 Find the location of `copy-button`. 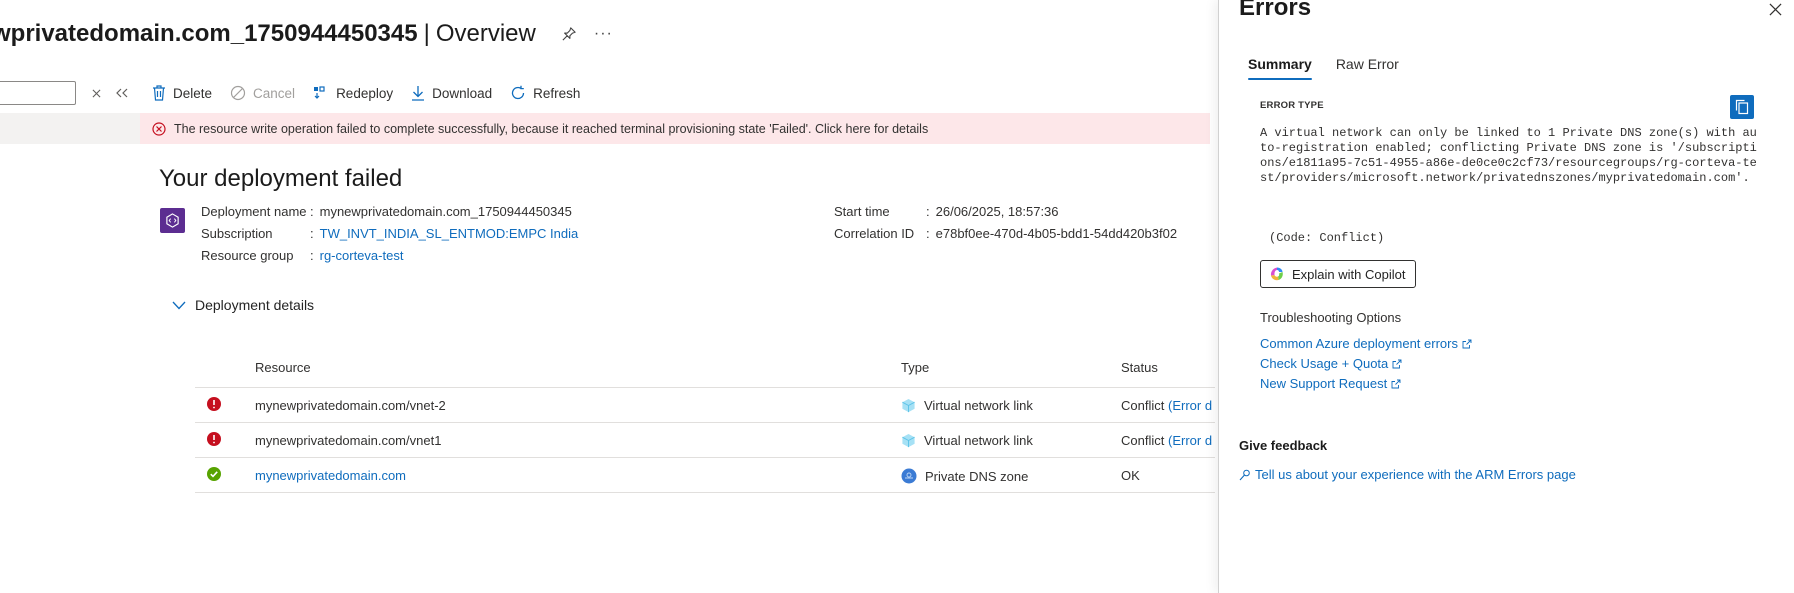

copy-button is located at coordinates (1742, 107).